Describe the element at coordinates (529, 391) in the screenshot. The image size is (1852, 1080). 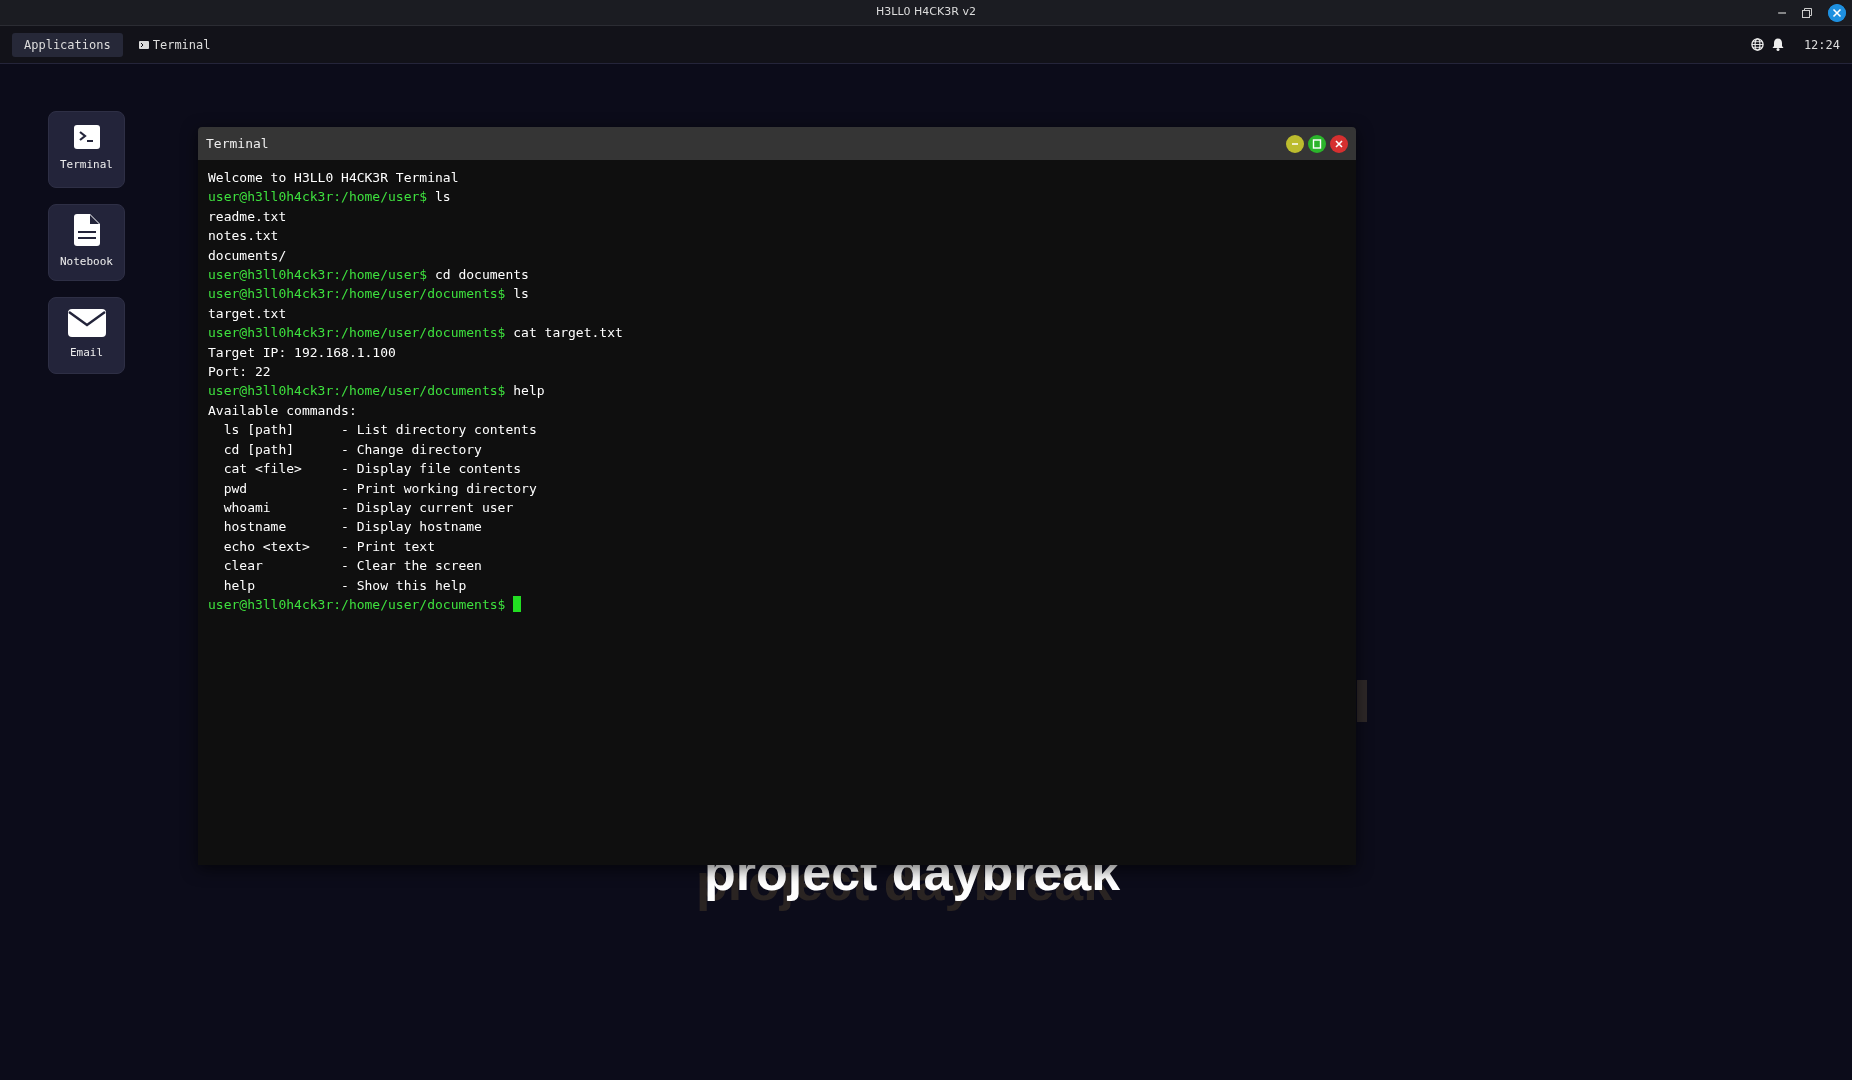
I see `command-text: help` at that location.